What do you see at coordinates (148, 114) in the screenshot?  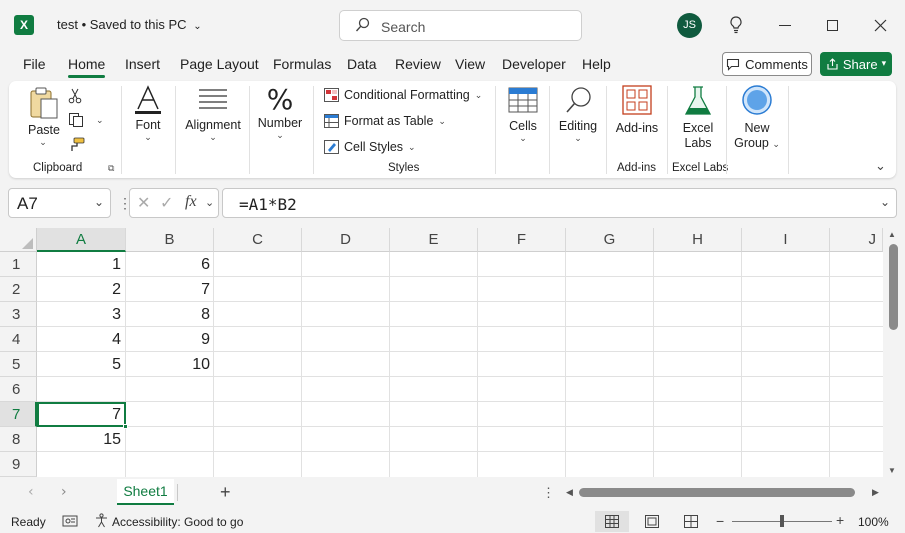 I see `font-button: Font ⌄` at bounding box center [148, 114].